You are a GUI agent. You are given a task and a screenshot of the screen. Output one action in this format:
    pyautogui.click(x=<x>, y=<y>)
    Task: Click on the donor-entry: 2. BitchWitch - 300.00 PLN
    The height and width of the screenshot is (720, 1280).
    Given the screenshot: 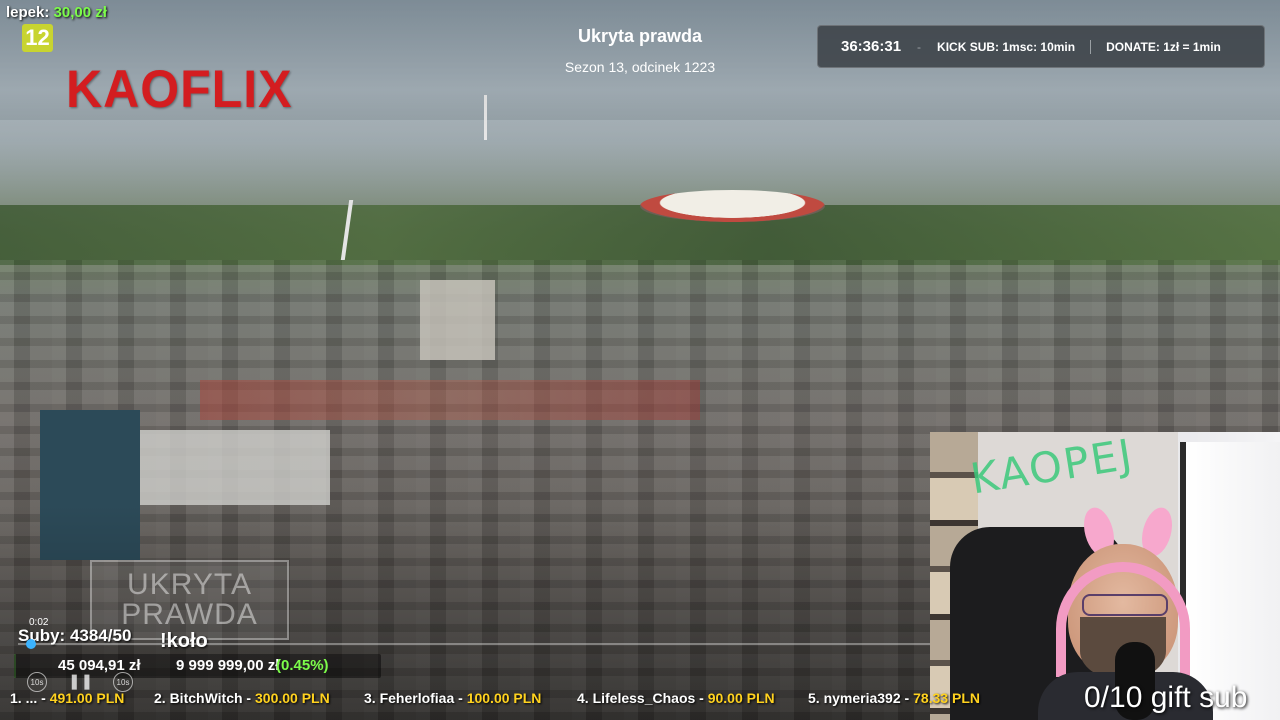 What is the action you would take?
    pyautogui.click(x=242, y=698)
    